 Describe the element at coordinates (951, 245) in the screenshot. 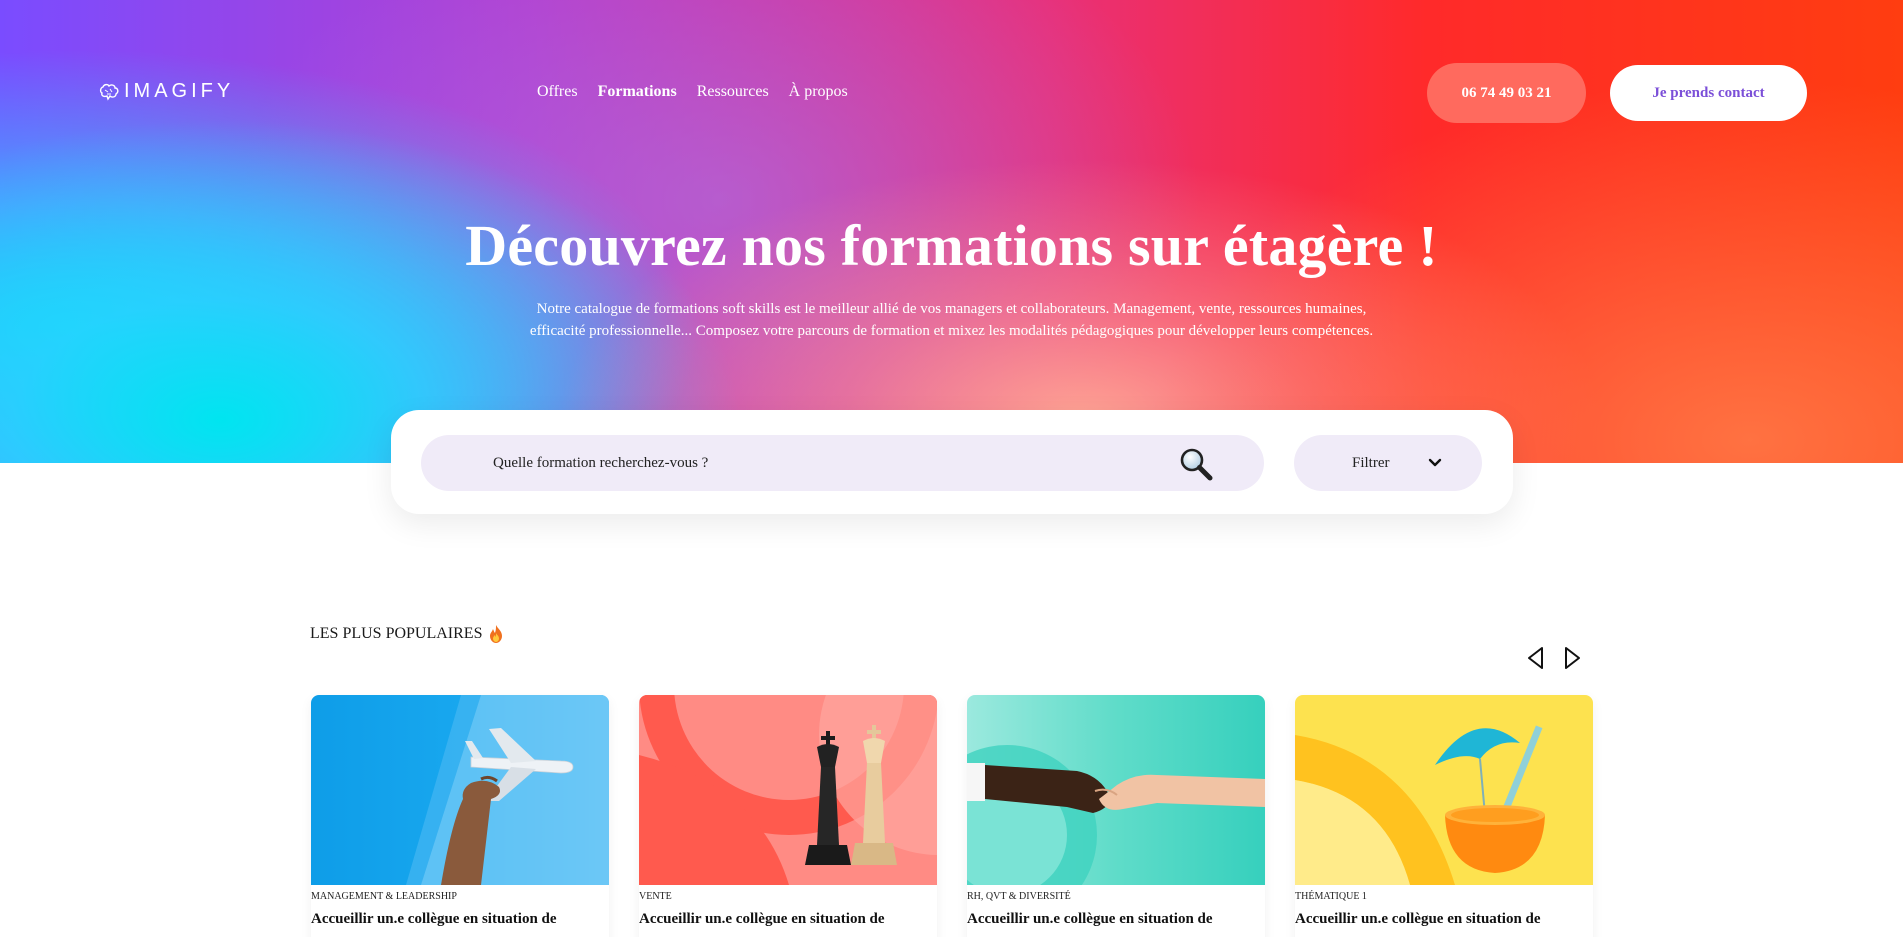

I see `page-title: Découvrez nos formations sur étagère !` at that location.